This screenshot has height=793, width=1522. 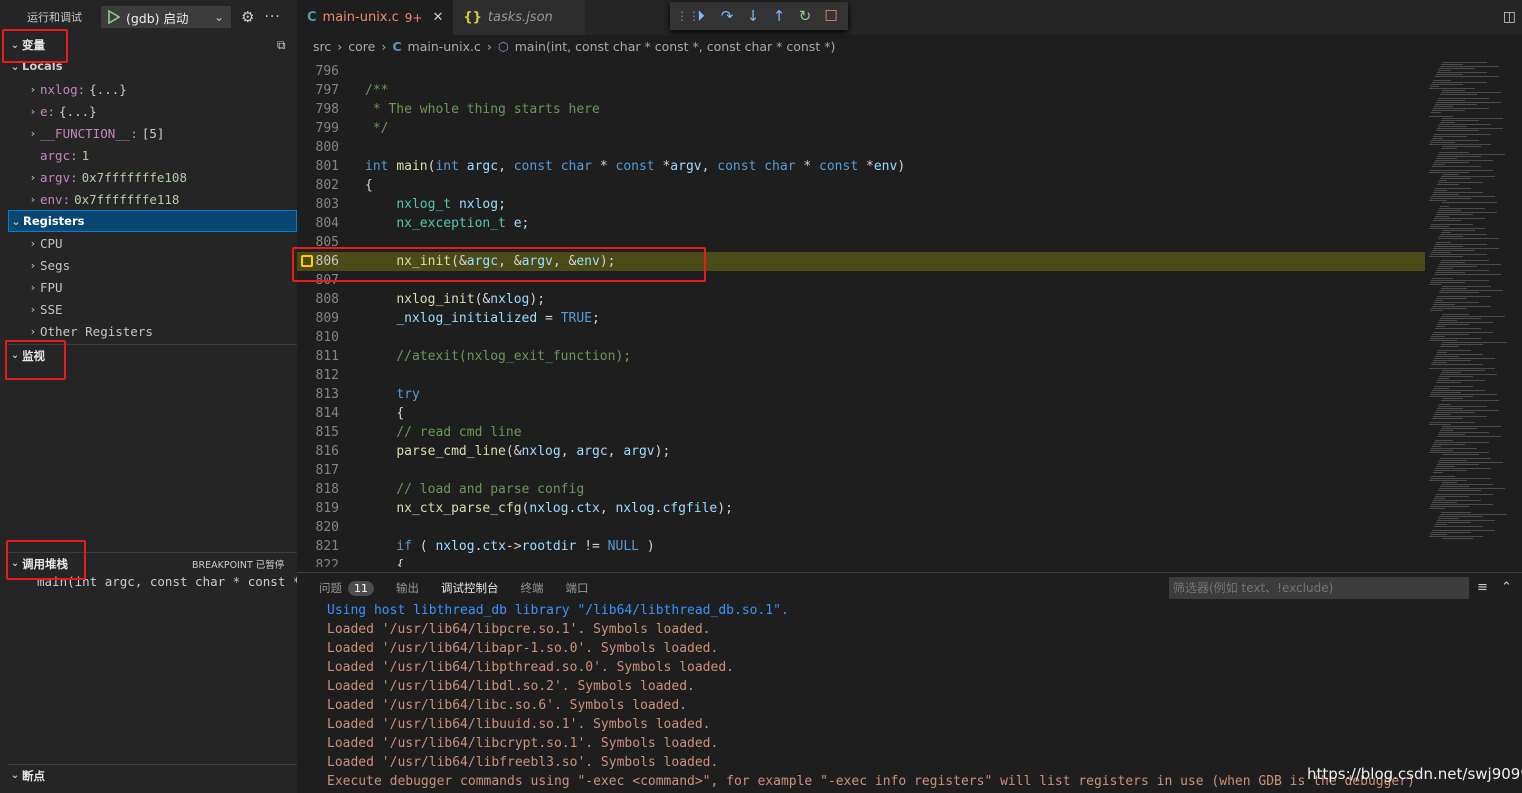 I want to click on step-out-icon: ↑, so click(x=779, y=16).